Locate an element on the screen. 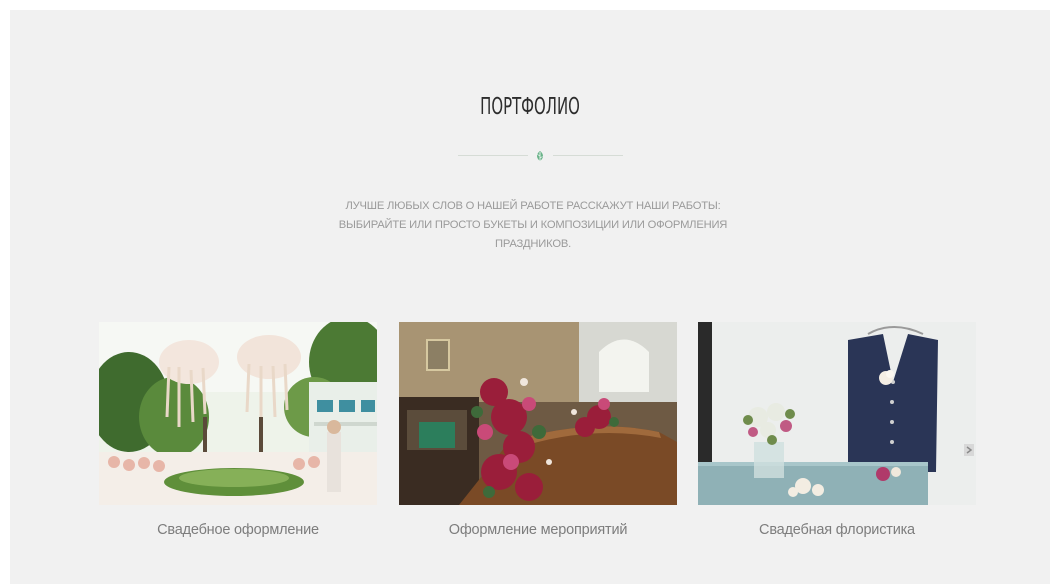 The width and height of the screenshot is (1055, 586). divider-line-right is located at coordinates (588, 155).